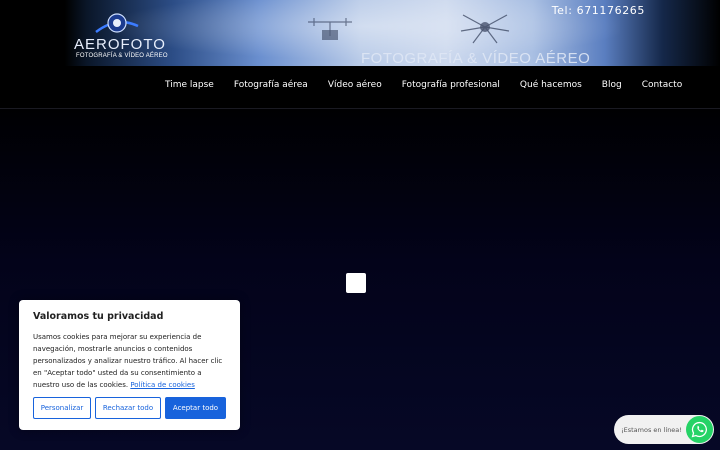  Describe the element at coordinates (162, 385) in the screenshot. I see `cookie-policy-link: Política de cookies` at that location.